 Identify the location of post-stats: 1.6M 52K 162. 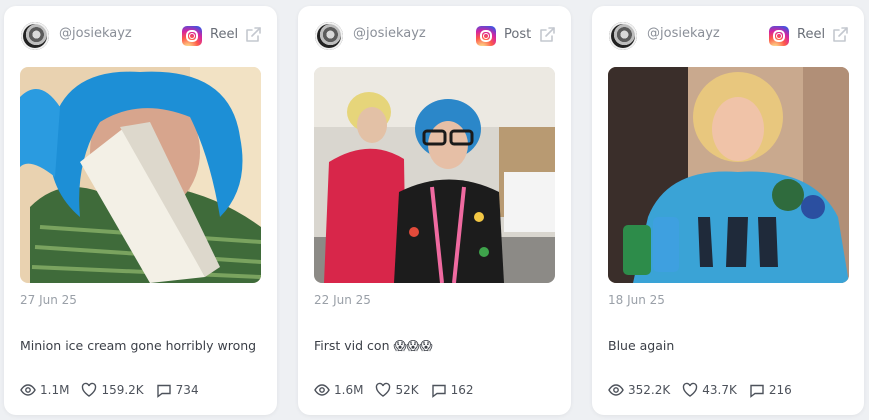
(399, 390).